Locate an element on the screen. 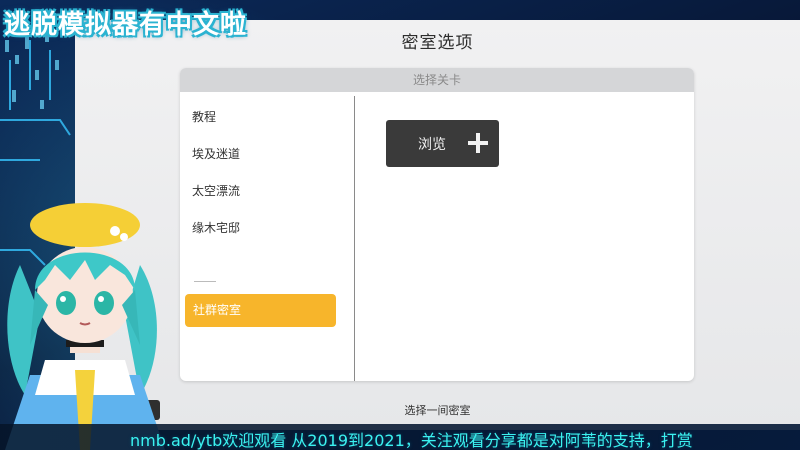 The width and height of the screenshot is (800, 450). sidebar-divider is located at coordinates (205, 281).